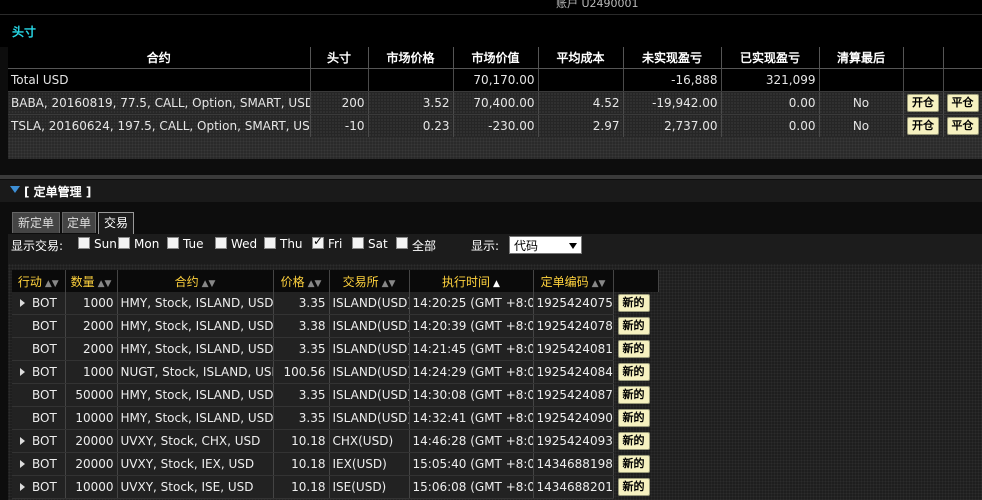  What do you see at coordinates (369, 281) in the screenshot?
I see `col-exchange: 交易所 ▲▼` at bounding box center [369, 281].